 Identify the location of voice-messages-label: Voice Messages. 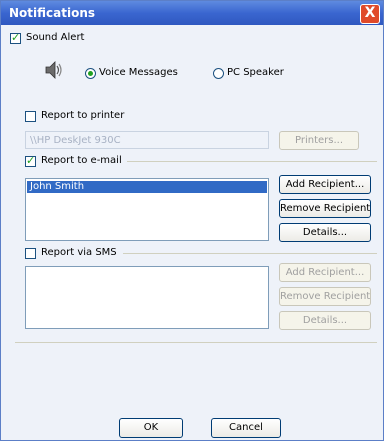
(138, 72).